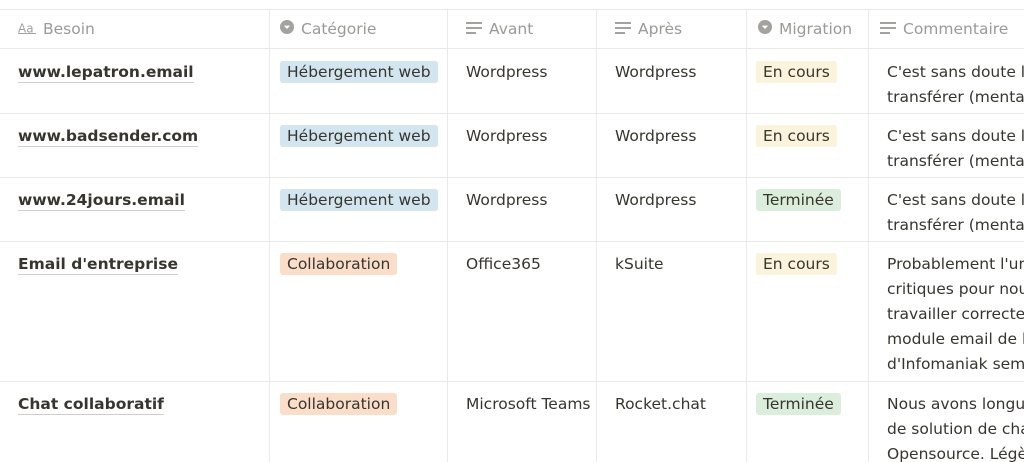 The width and height of the screenshot is (1024, 462). I want to click on cell-besoin: Email d'entreprise, so click(135, 311).